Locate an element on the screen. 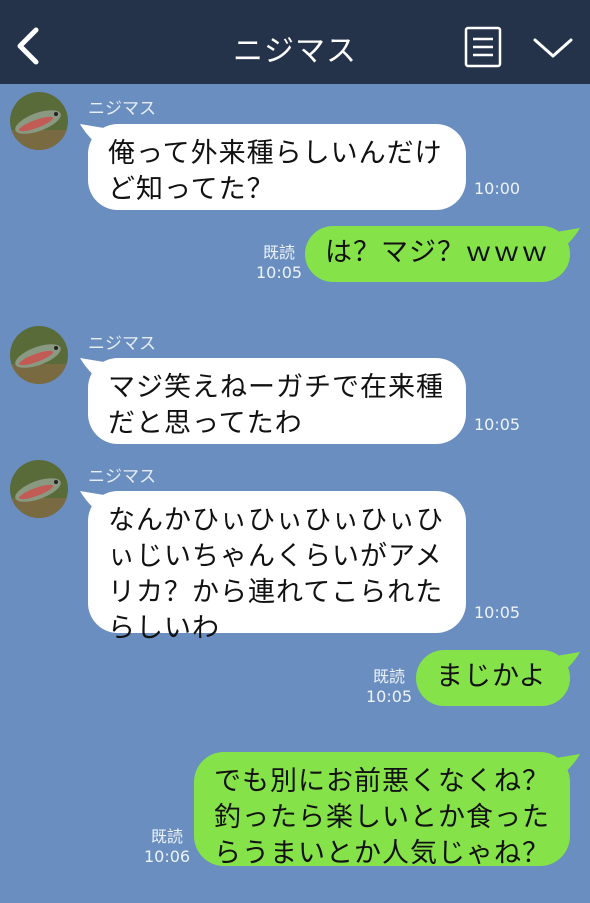 This screenshot has height=903, width=590. message-time: 10:06 is located at coordinates (167, 856).